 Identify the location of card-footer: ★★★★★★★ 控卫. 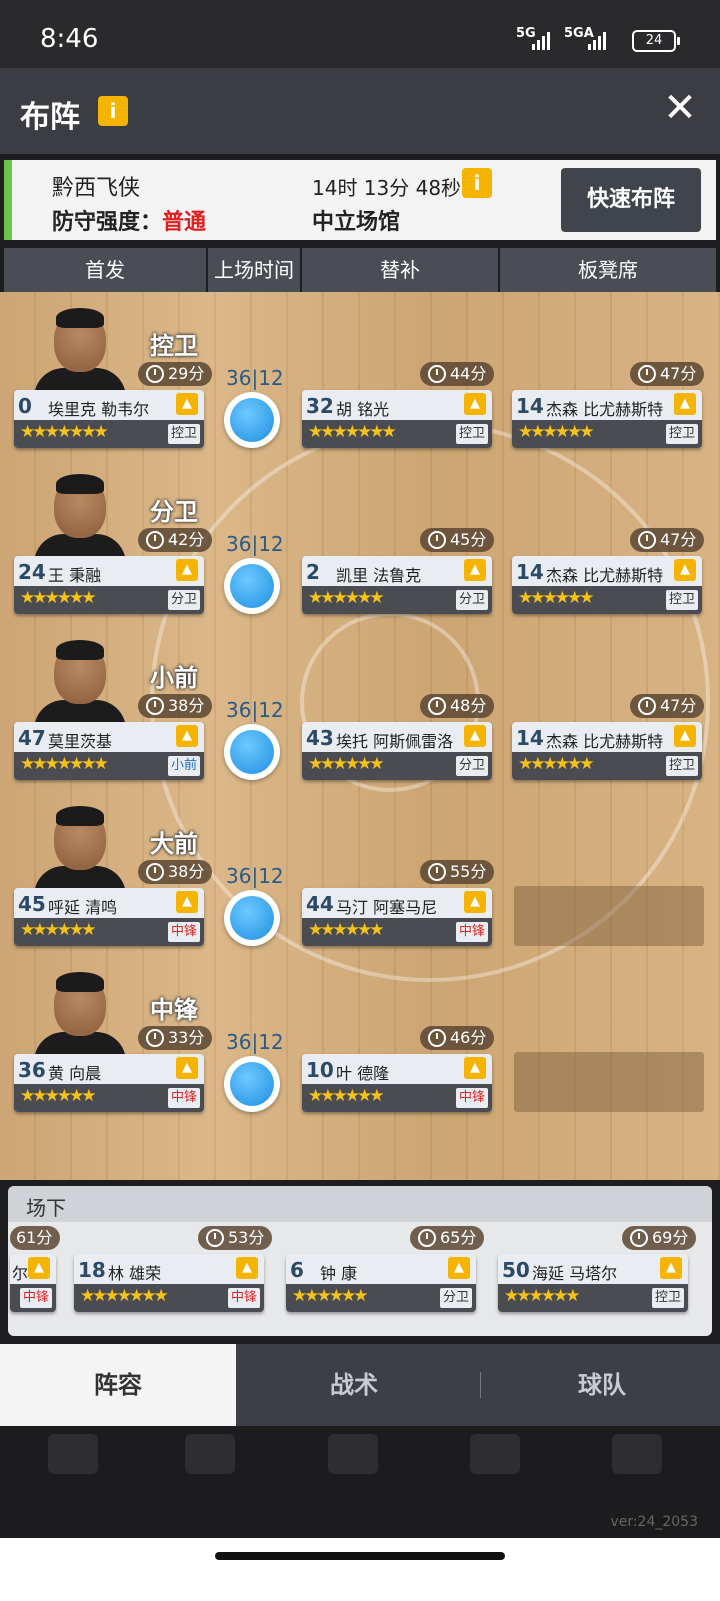
(397, 434).